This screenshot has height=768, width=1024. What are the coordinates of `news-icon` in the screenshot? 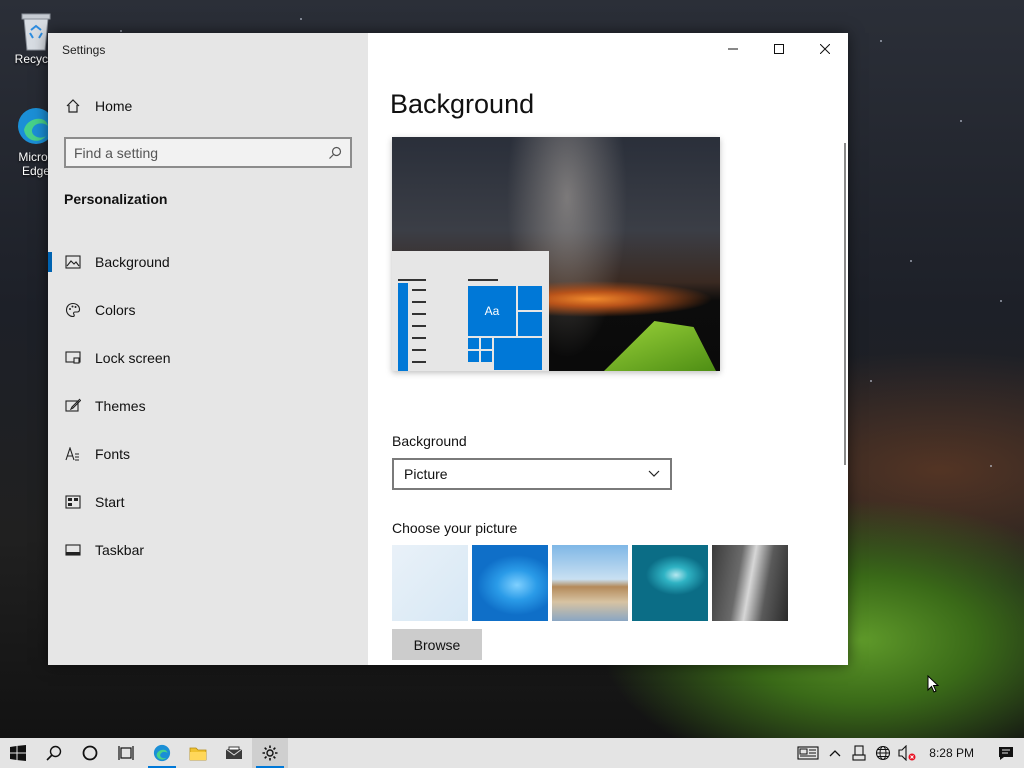 It's located at (808, 753).